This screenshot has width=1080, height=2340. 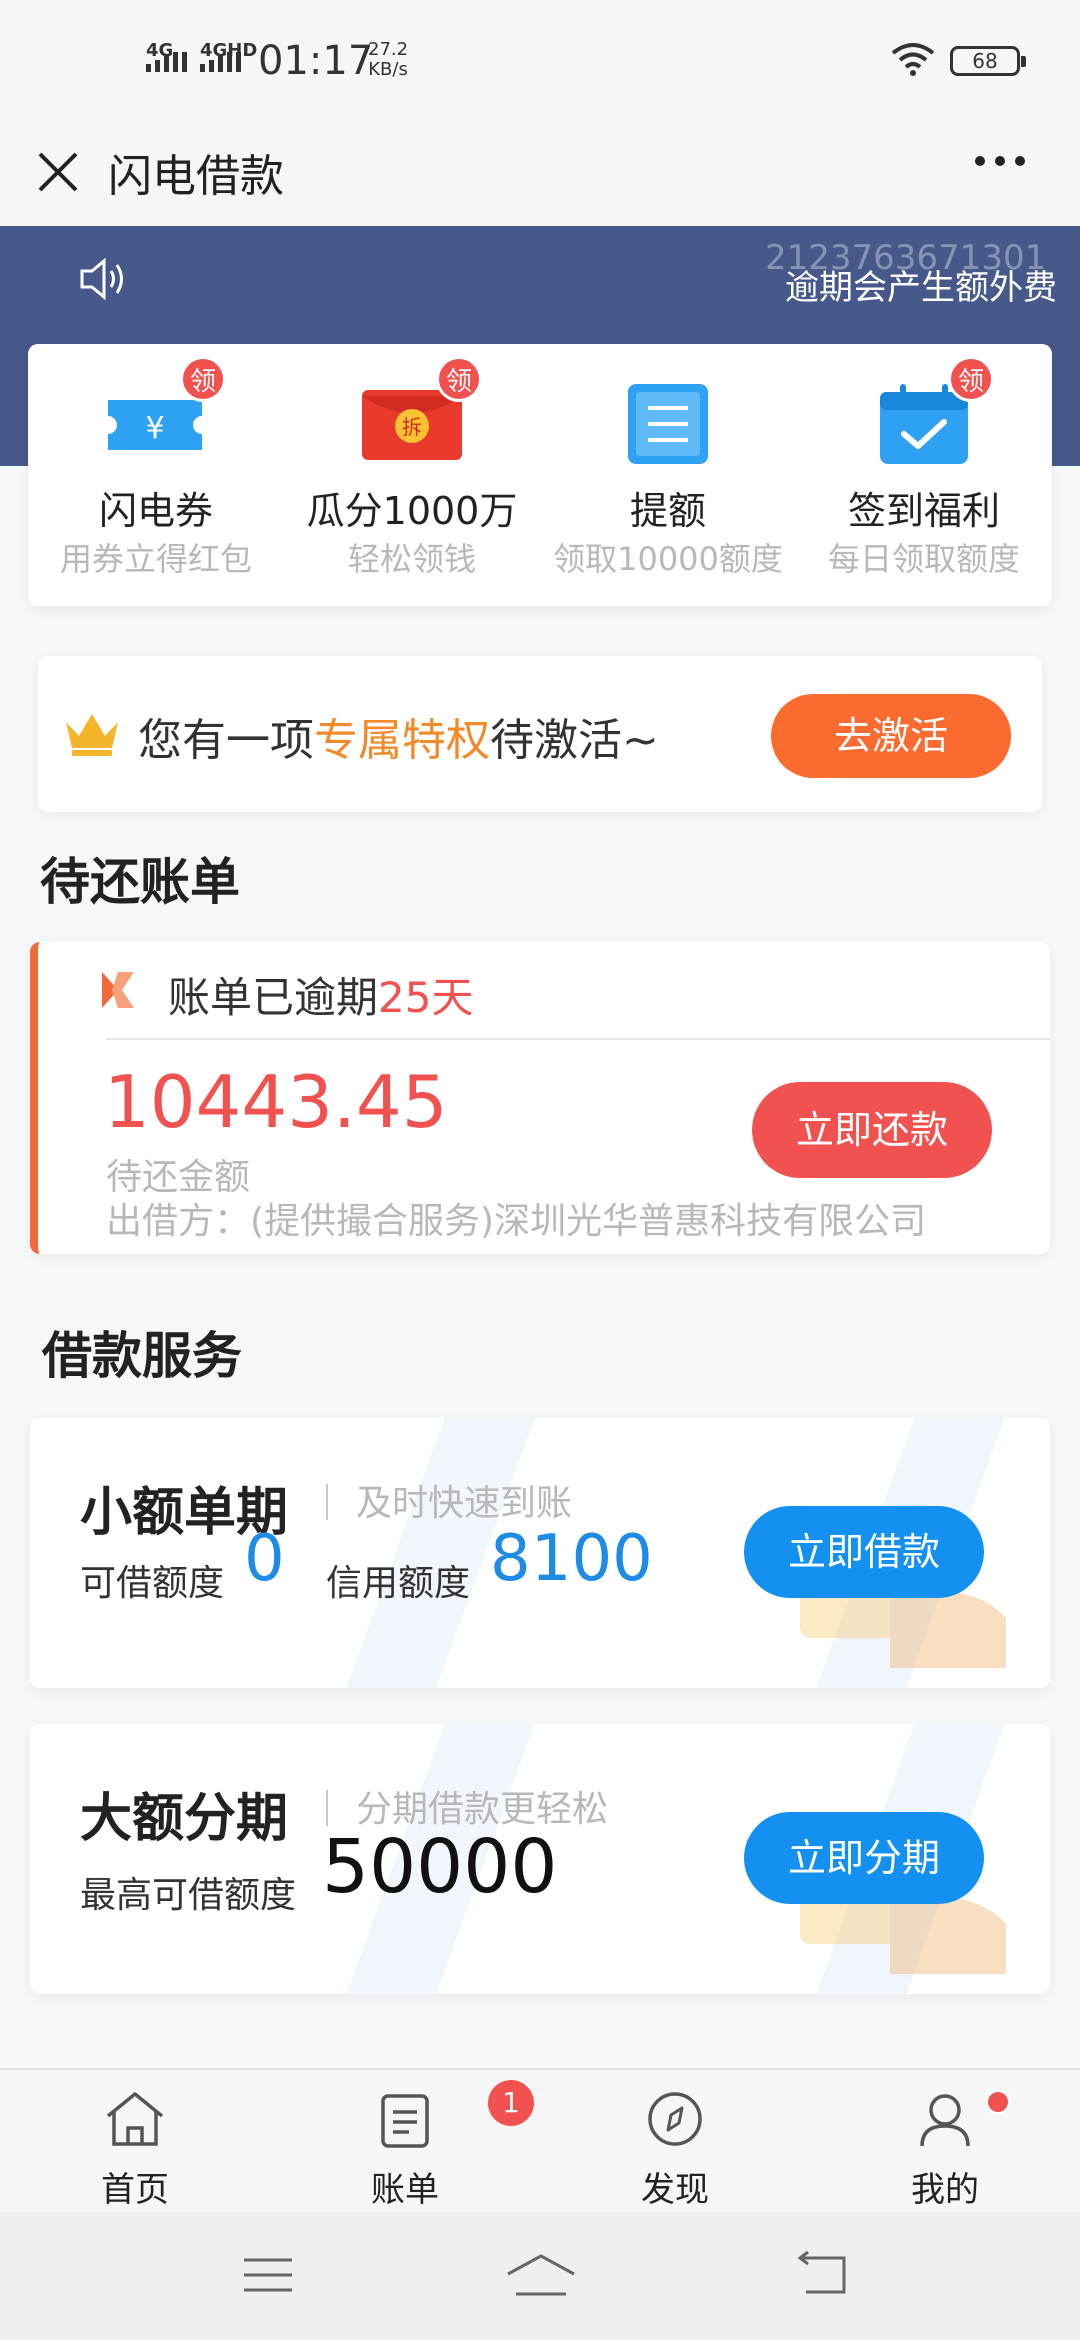 I want to click on speed-unit: KB/s, so click(x=388, y=69).